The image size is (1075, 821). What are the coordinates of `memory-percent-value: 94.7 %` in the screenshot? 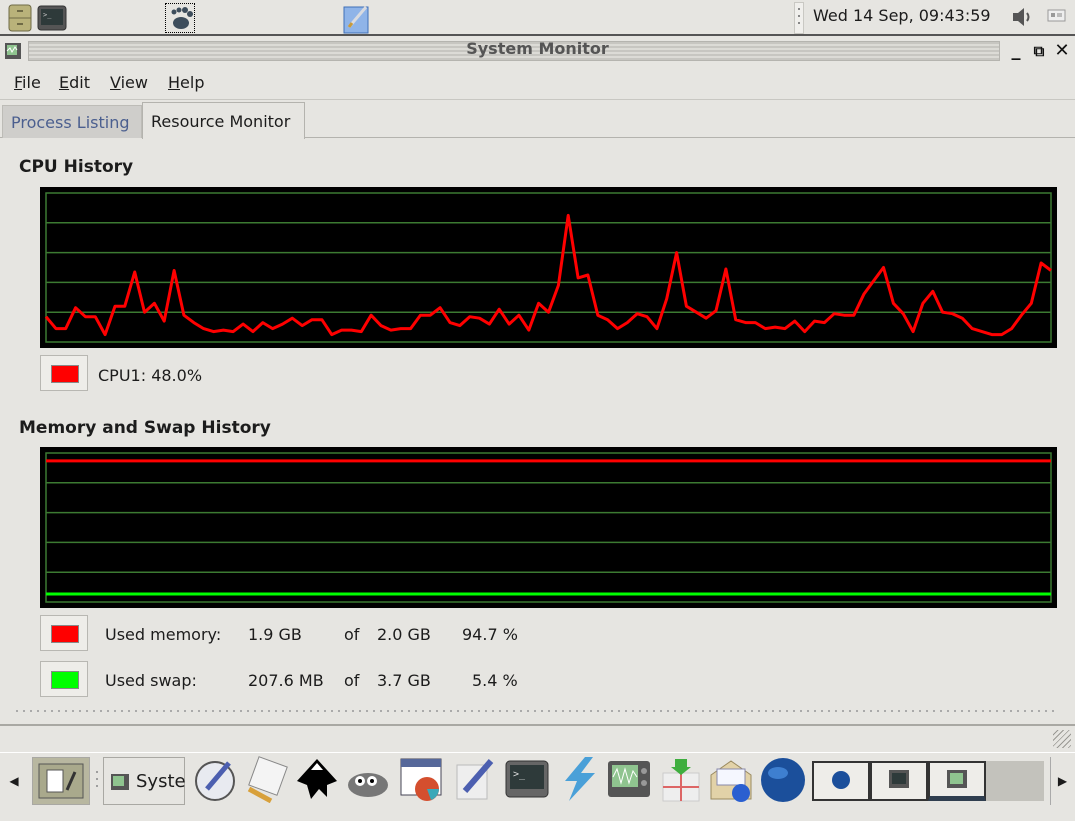 It's located at (490, 634).